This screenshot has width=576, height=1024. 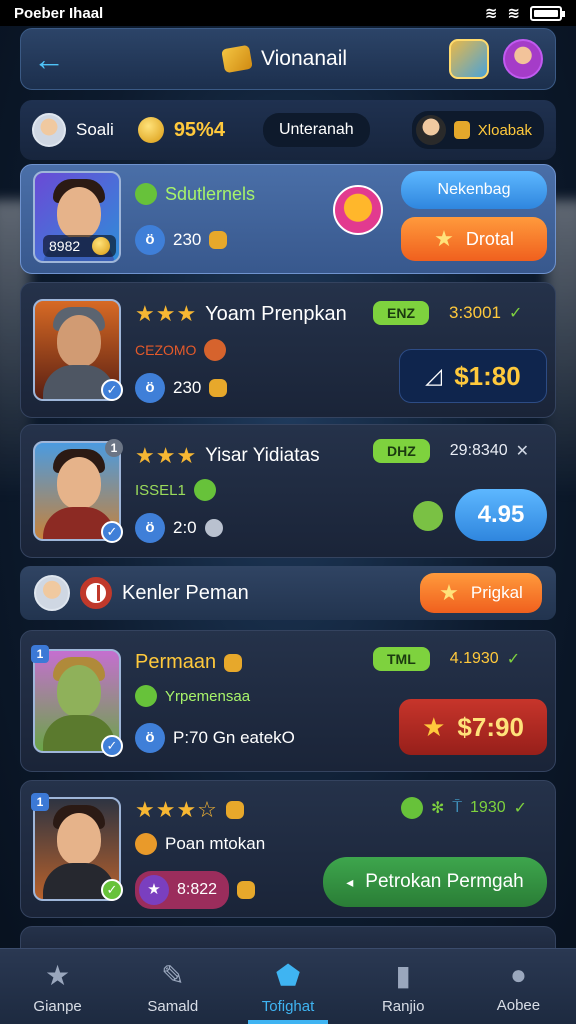 What do you see at coordinates (518, 974) in the screenshot?
I see `profile-icon: ●` at bounding box center [518, 974].